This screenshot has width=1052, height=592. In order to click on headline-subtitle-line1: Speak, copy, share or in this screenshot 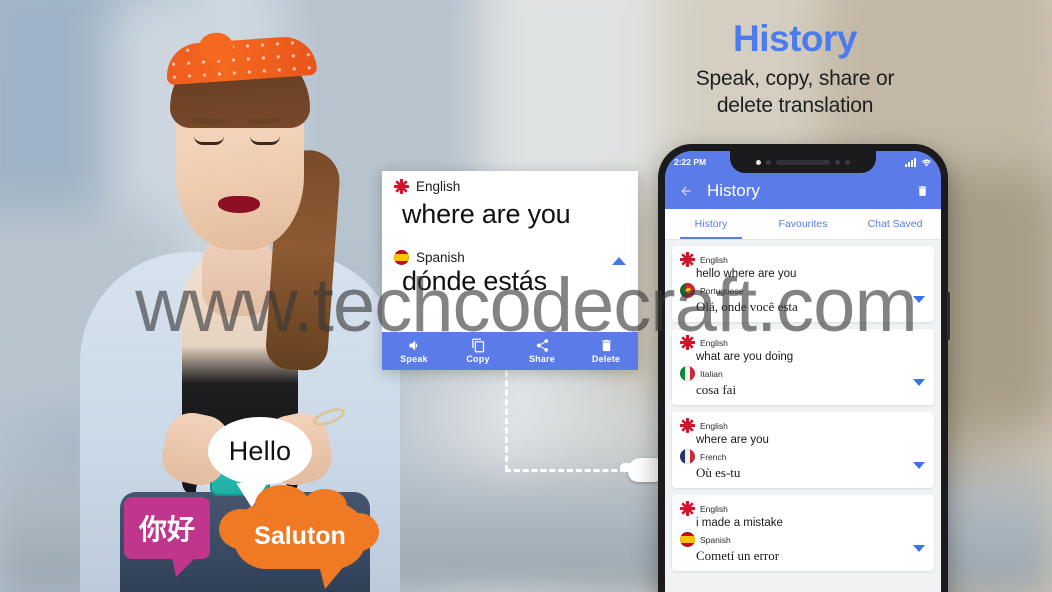, I will do `click(795, 78)`.